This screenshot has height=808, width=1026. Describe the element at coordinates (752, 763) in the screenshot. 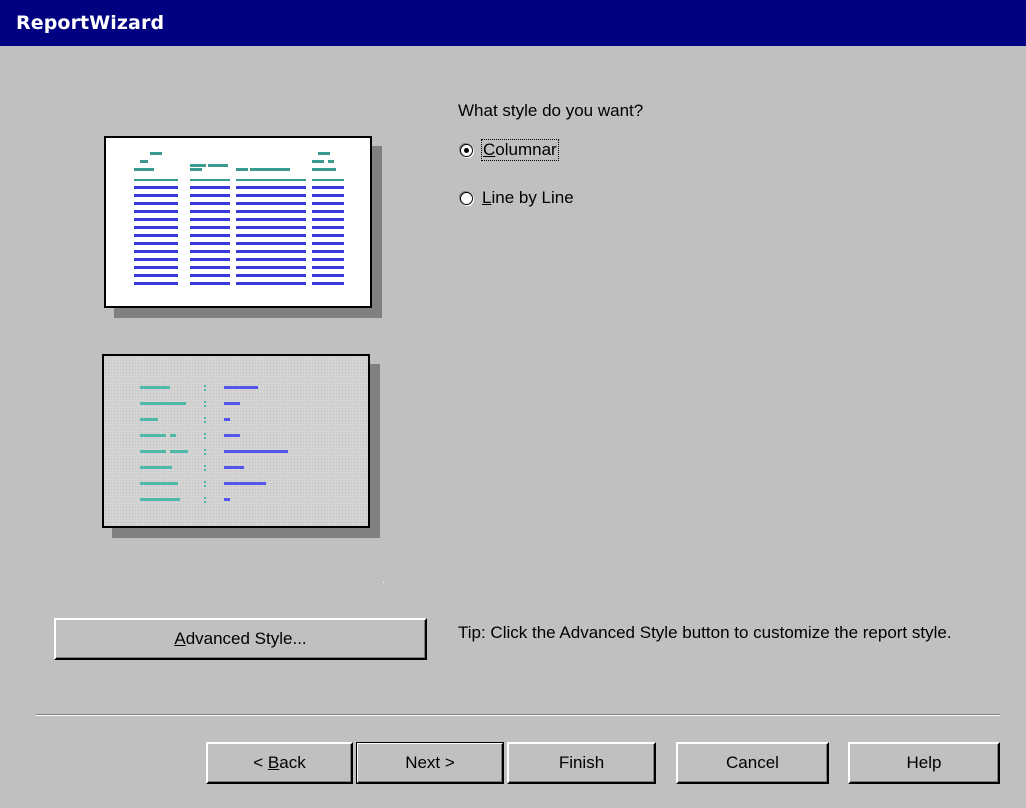

I see `cancel-button: Cancel` at that location.